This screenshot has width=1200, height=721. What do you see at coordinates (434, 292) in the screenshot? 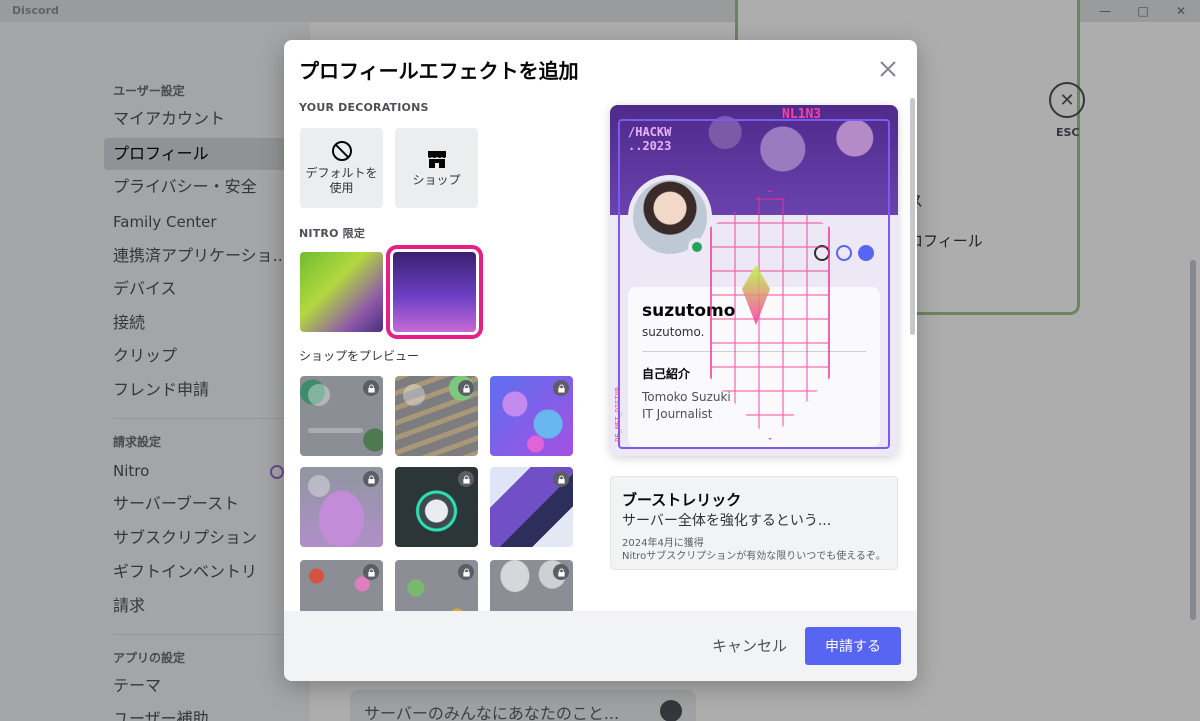
I see `effect-tile-nitro-2-selected` at bounding box center [434, 292].